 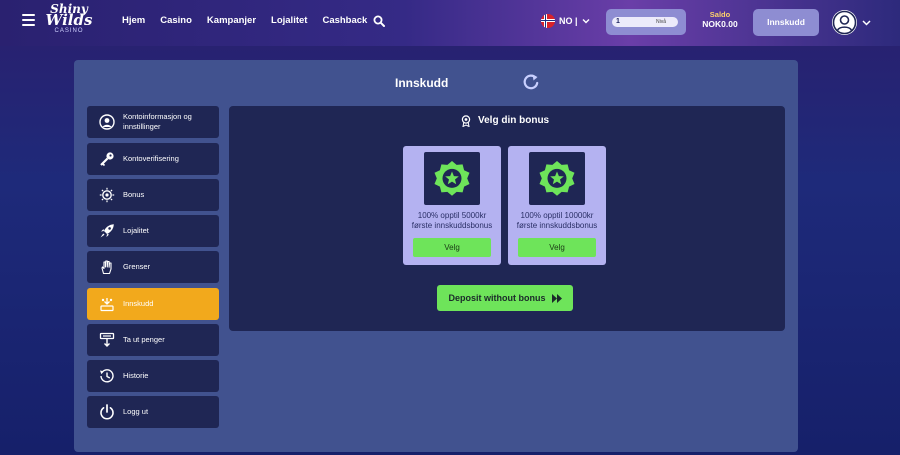 I want to click on sidebar-item-label: Bonus, so click(x=134, y=194).